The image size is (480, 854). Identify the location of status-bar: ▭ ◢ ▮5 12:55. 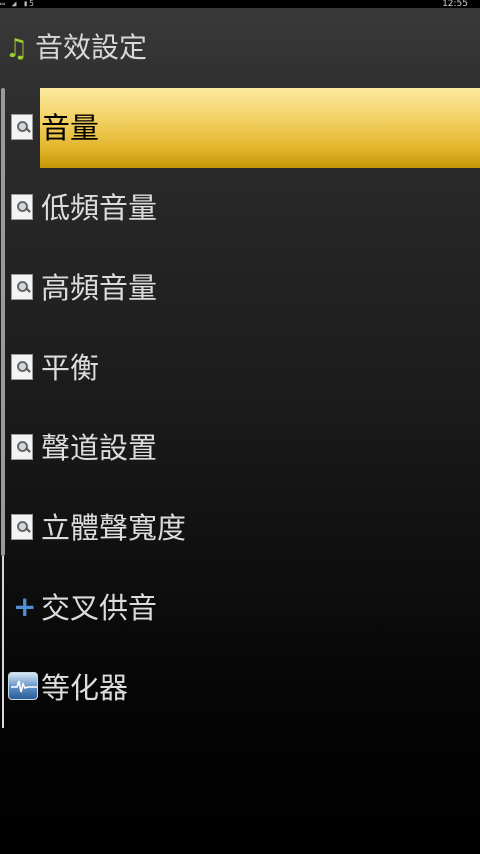
(240, 4).